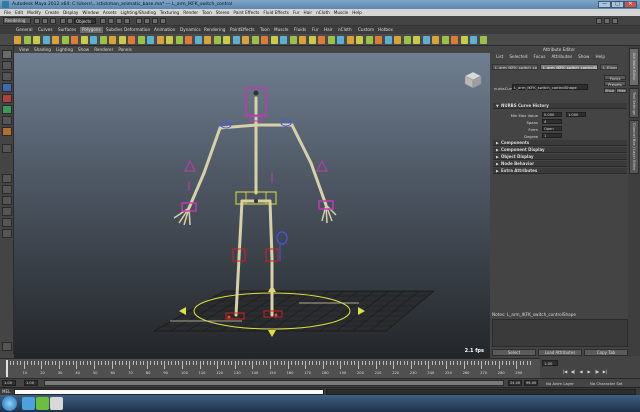 This screenshot has height=412, width=640. I want to click on side-tab-channel-box: Channel Box / Layer Editor, so click(634, 147).